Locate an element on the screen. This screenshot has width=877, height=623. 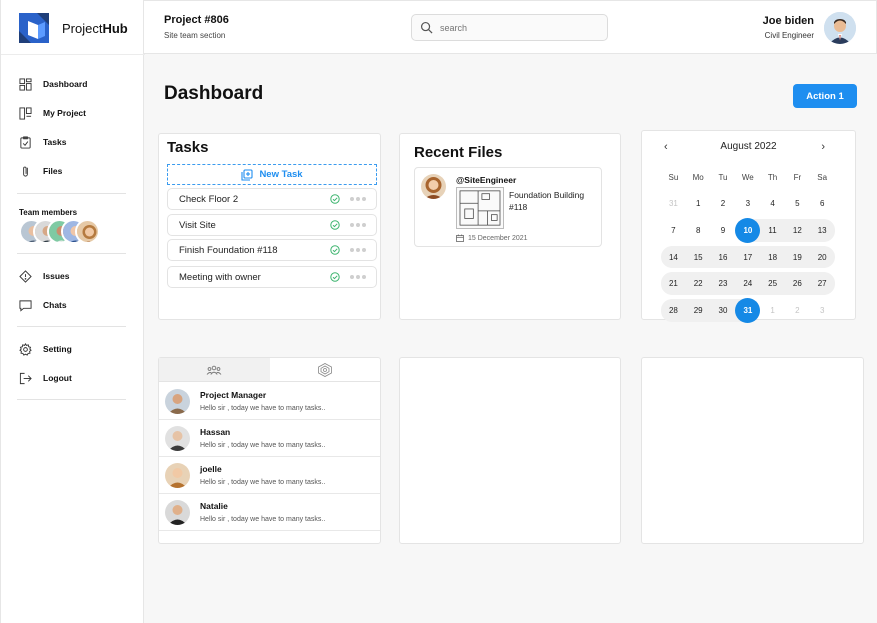
calendar-day: 15 is located at coordinates (698, 257).